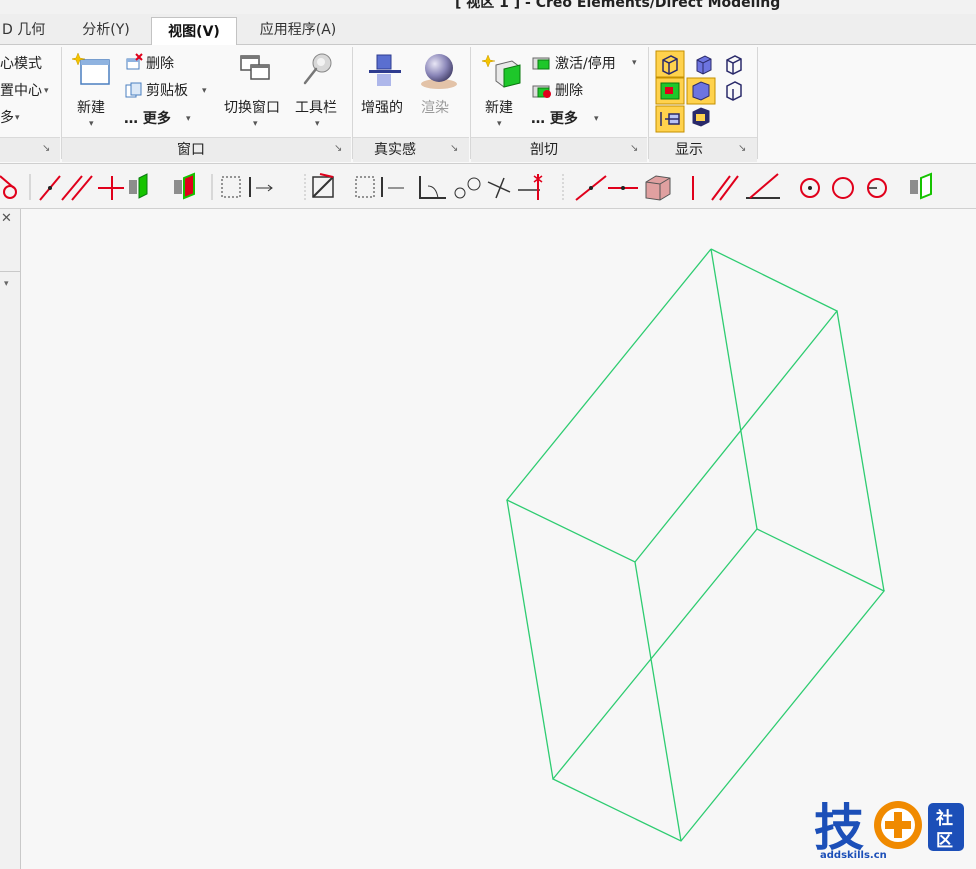  Describe the element at coordinates (10, 539) in the screenshot. I see `side-panel: ✕ ▾` at that location.